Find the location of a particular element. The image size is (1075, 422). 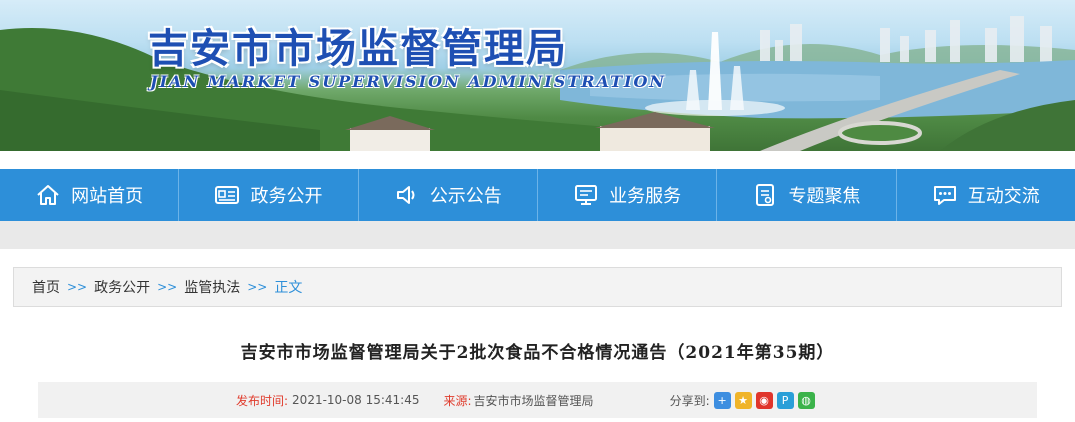

id-card-icon is located at coordinates (227, 195).